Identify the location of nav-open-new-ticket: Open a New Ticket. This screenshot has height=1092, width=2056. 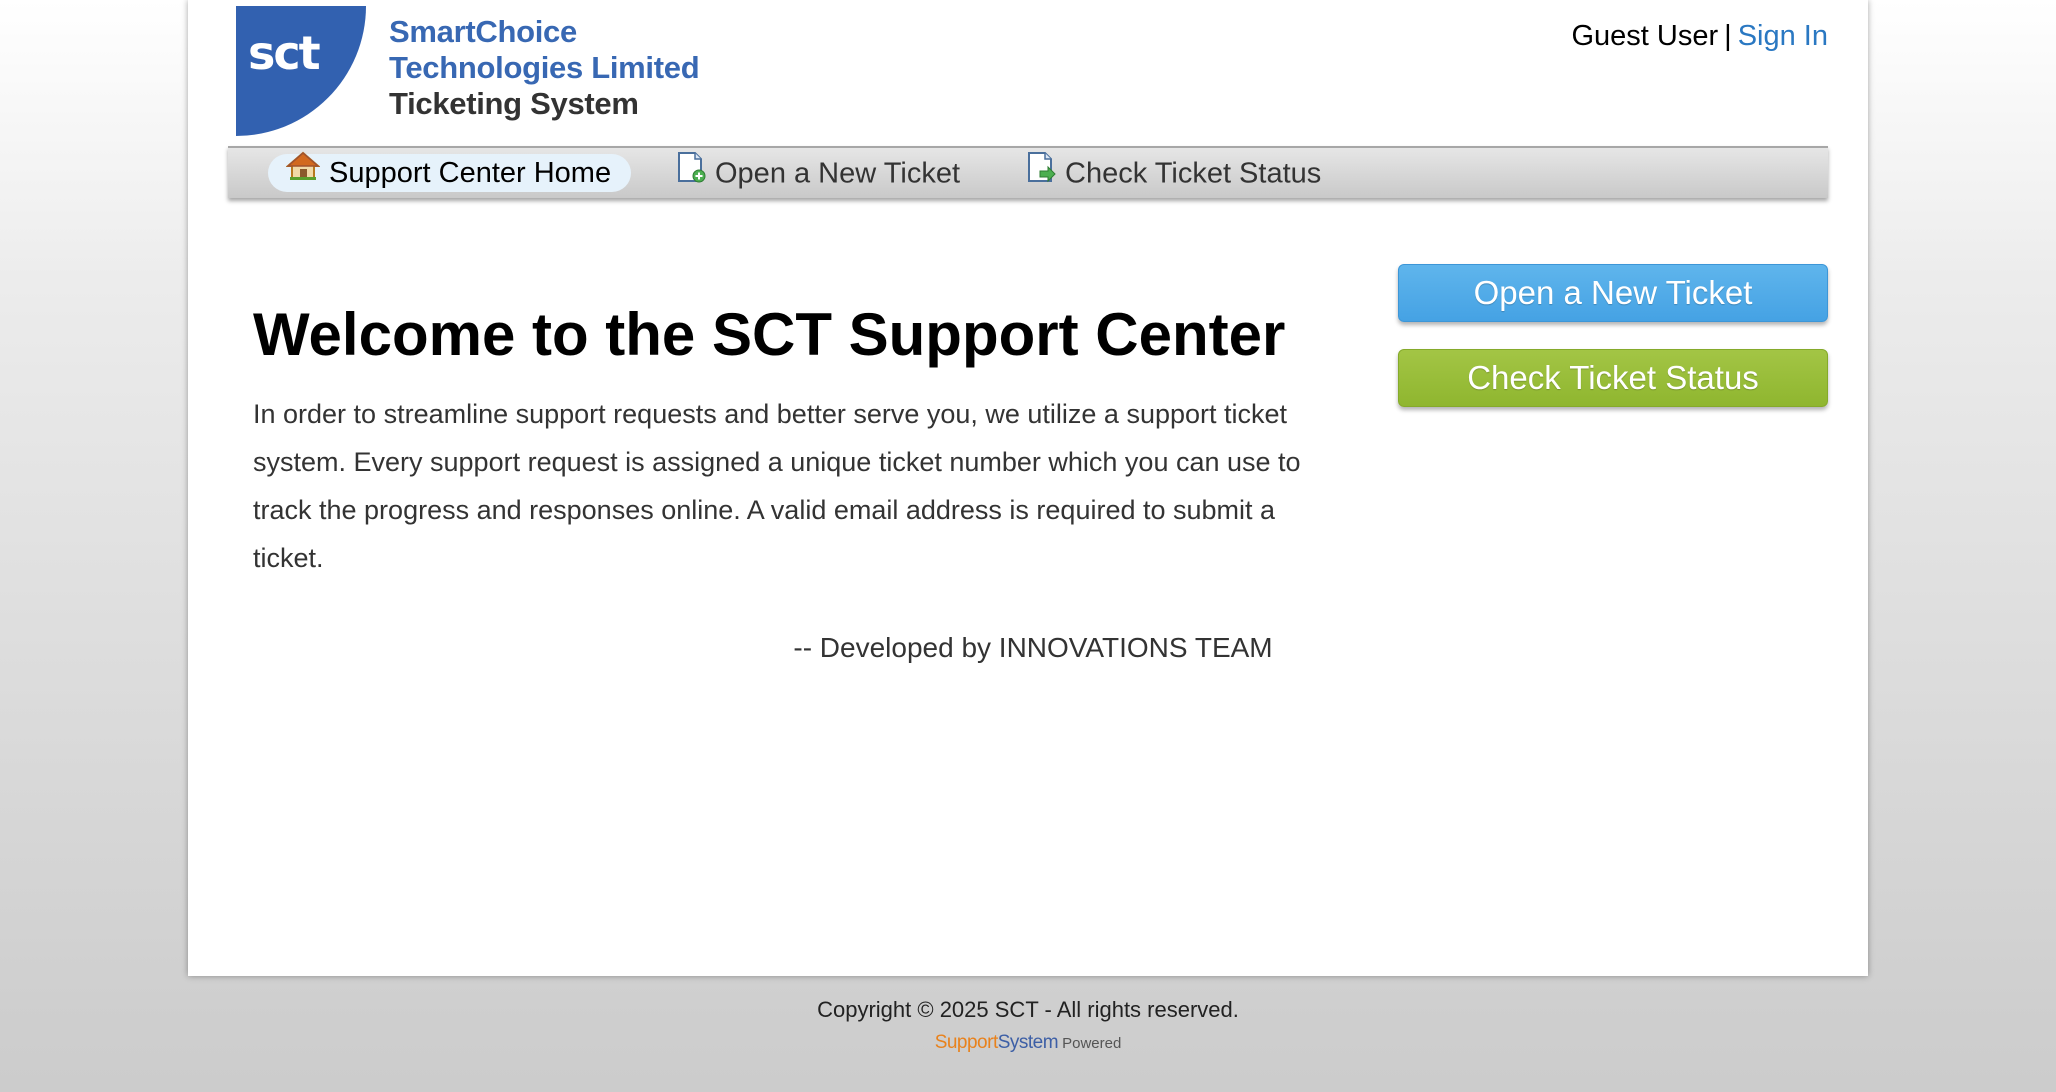
(818, 172).